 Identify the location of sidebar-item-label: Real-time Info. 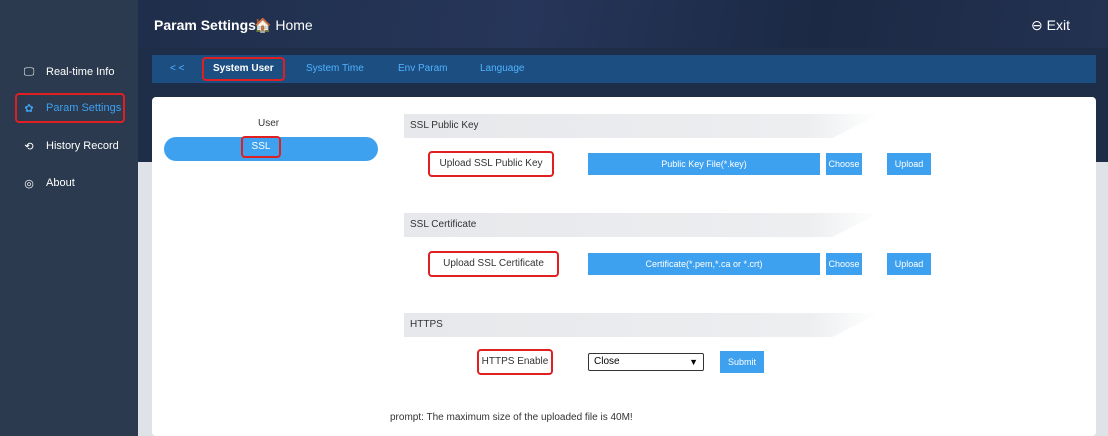
(80, 72).